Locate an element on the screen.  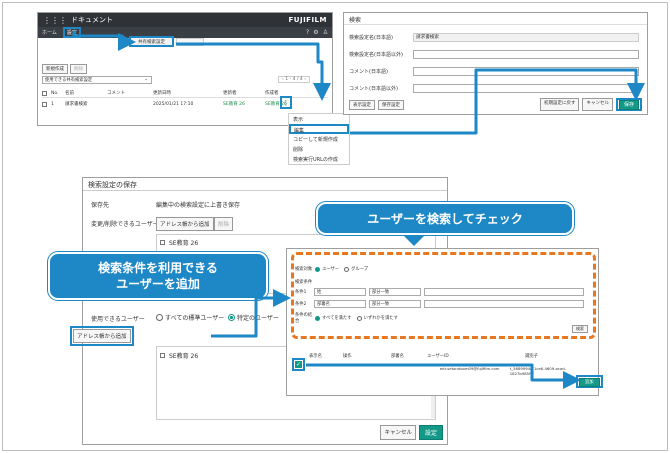
radio-specific-label: 特定のユーザー is located at coordinates (258, 318).